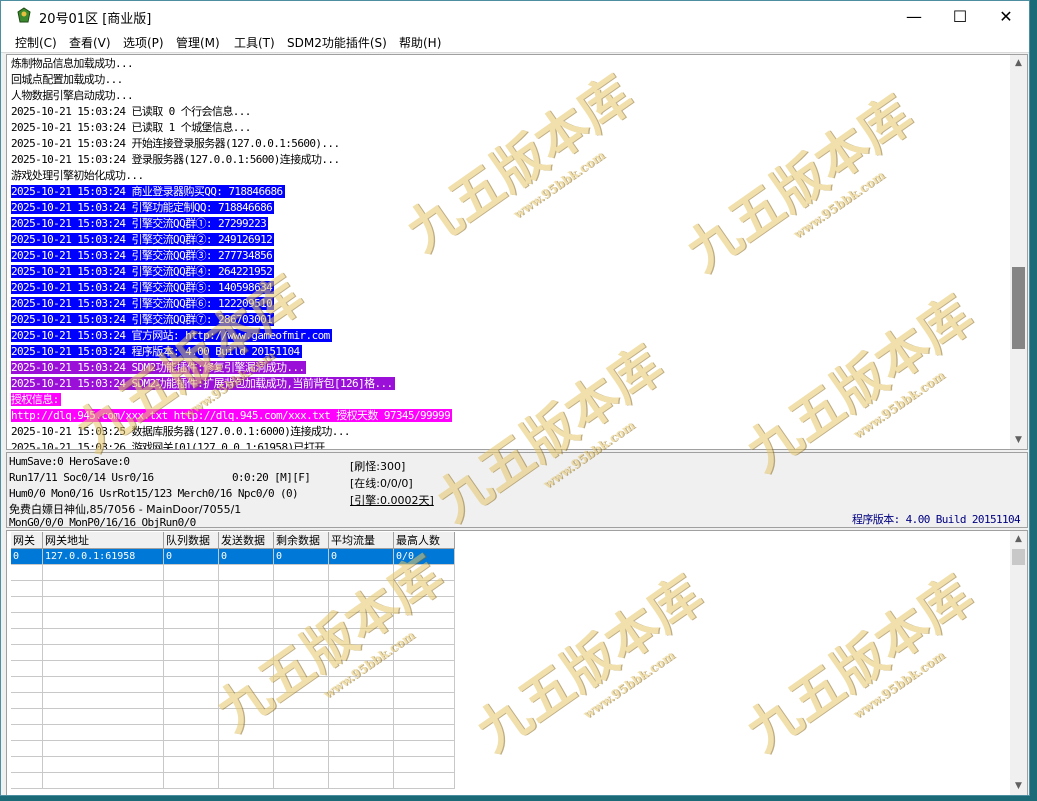 This screenshot has width=1037, height=801. What do you see at coordinates (511, 288) in the screenshot?
I see `log-line: 2025-10-21 15:03:24 引擎交流QQ群⑤: 140598634` at bounding box center [511, 288].